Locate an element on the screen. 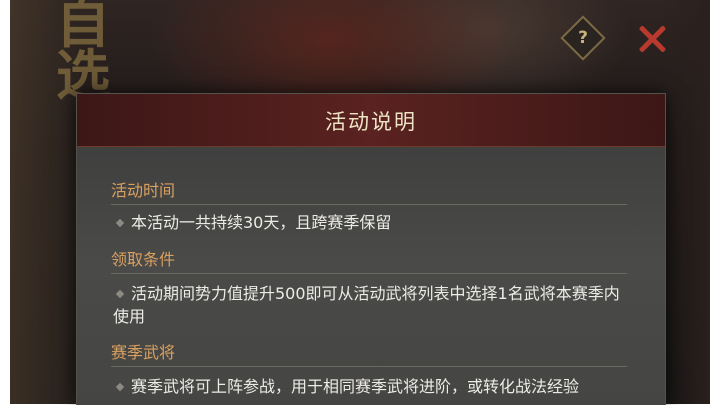  section-text-season-generals: 赛季武将可上阵参战，用于相同赛季武将进阶，或转化战法经验 is located at coordinates (373, 386).